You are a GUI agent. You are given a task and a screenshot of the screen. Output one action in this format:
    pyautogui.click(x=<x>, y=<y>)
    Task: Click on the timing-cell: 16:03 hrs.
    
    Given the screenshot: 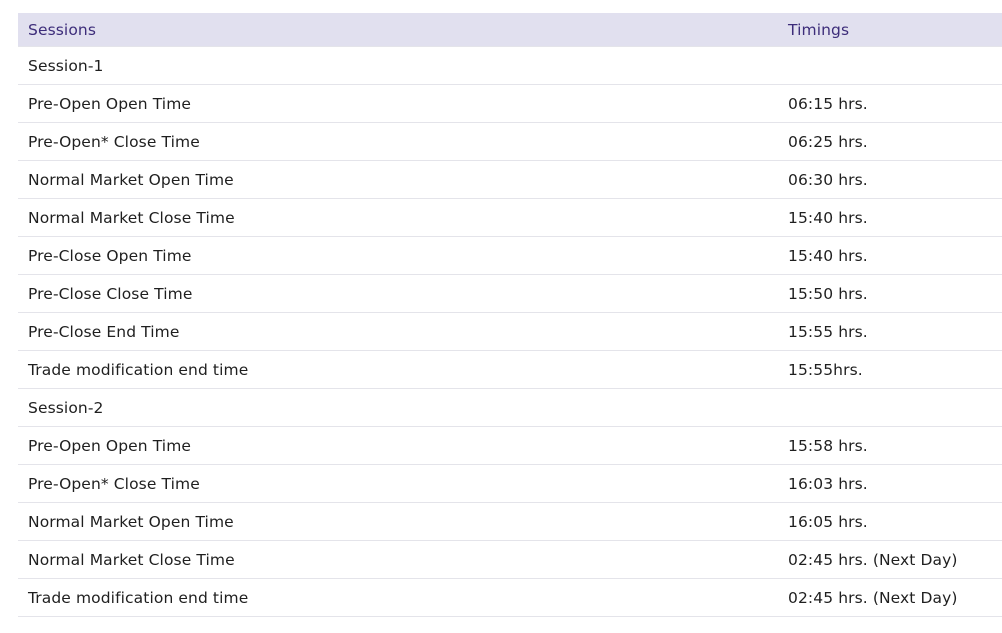 What is the action you would take?
    pyautogui.click(x=828, y=483)
    